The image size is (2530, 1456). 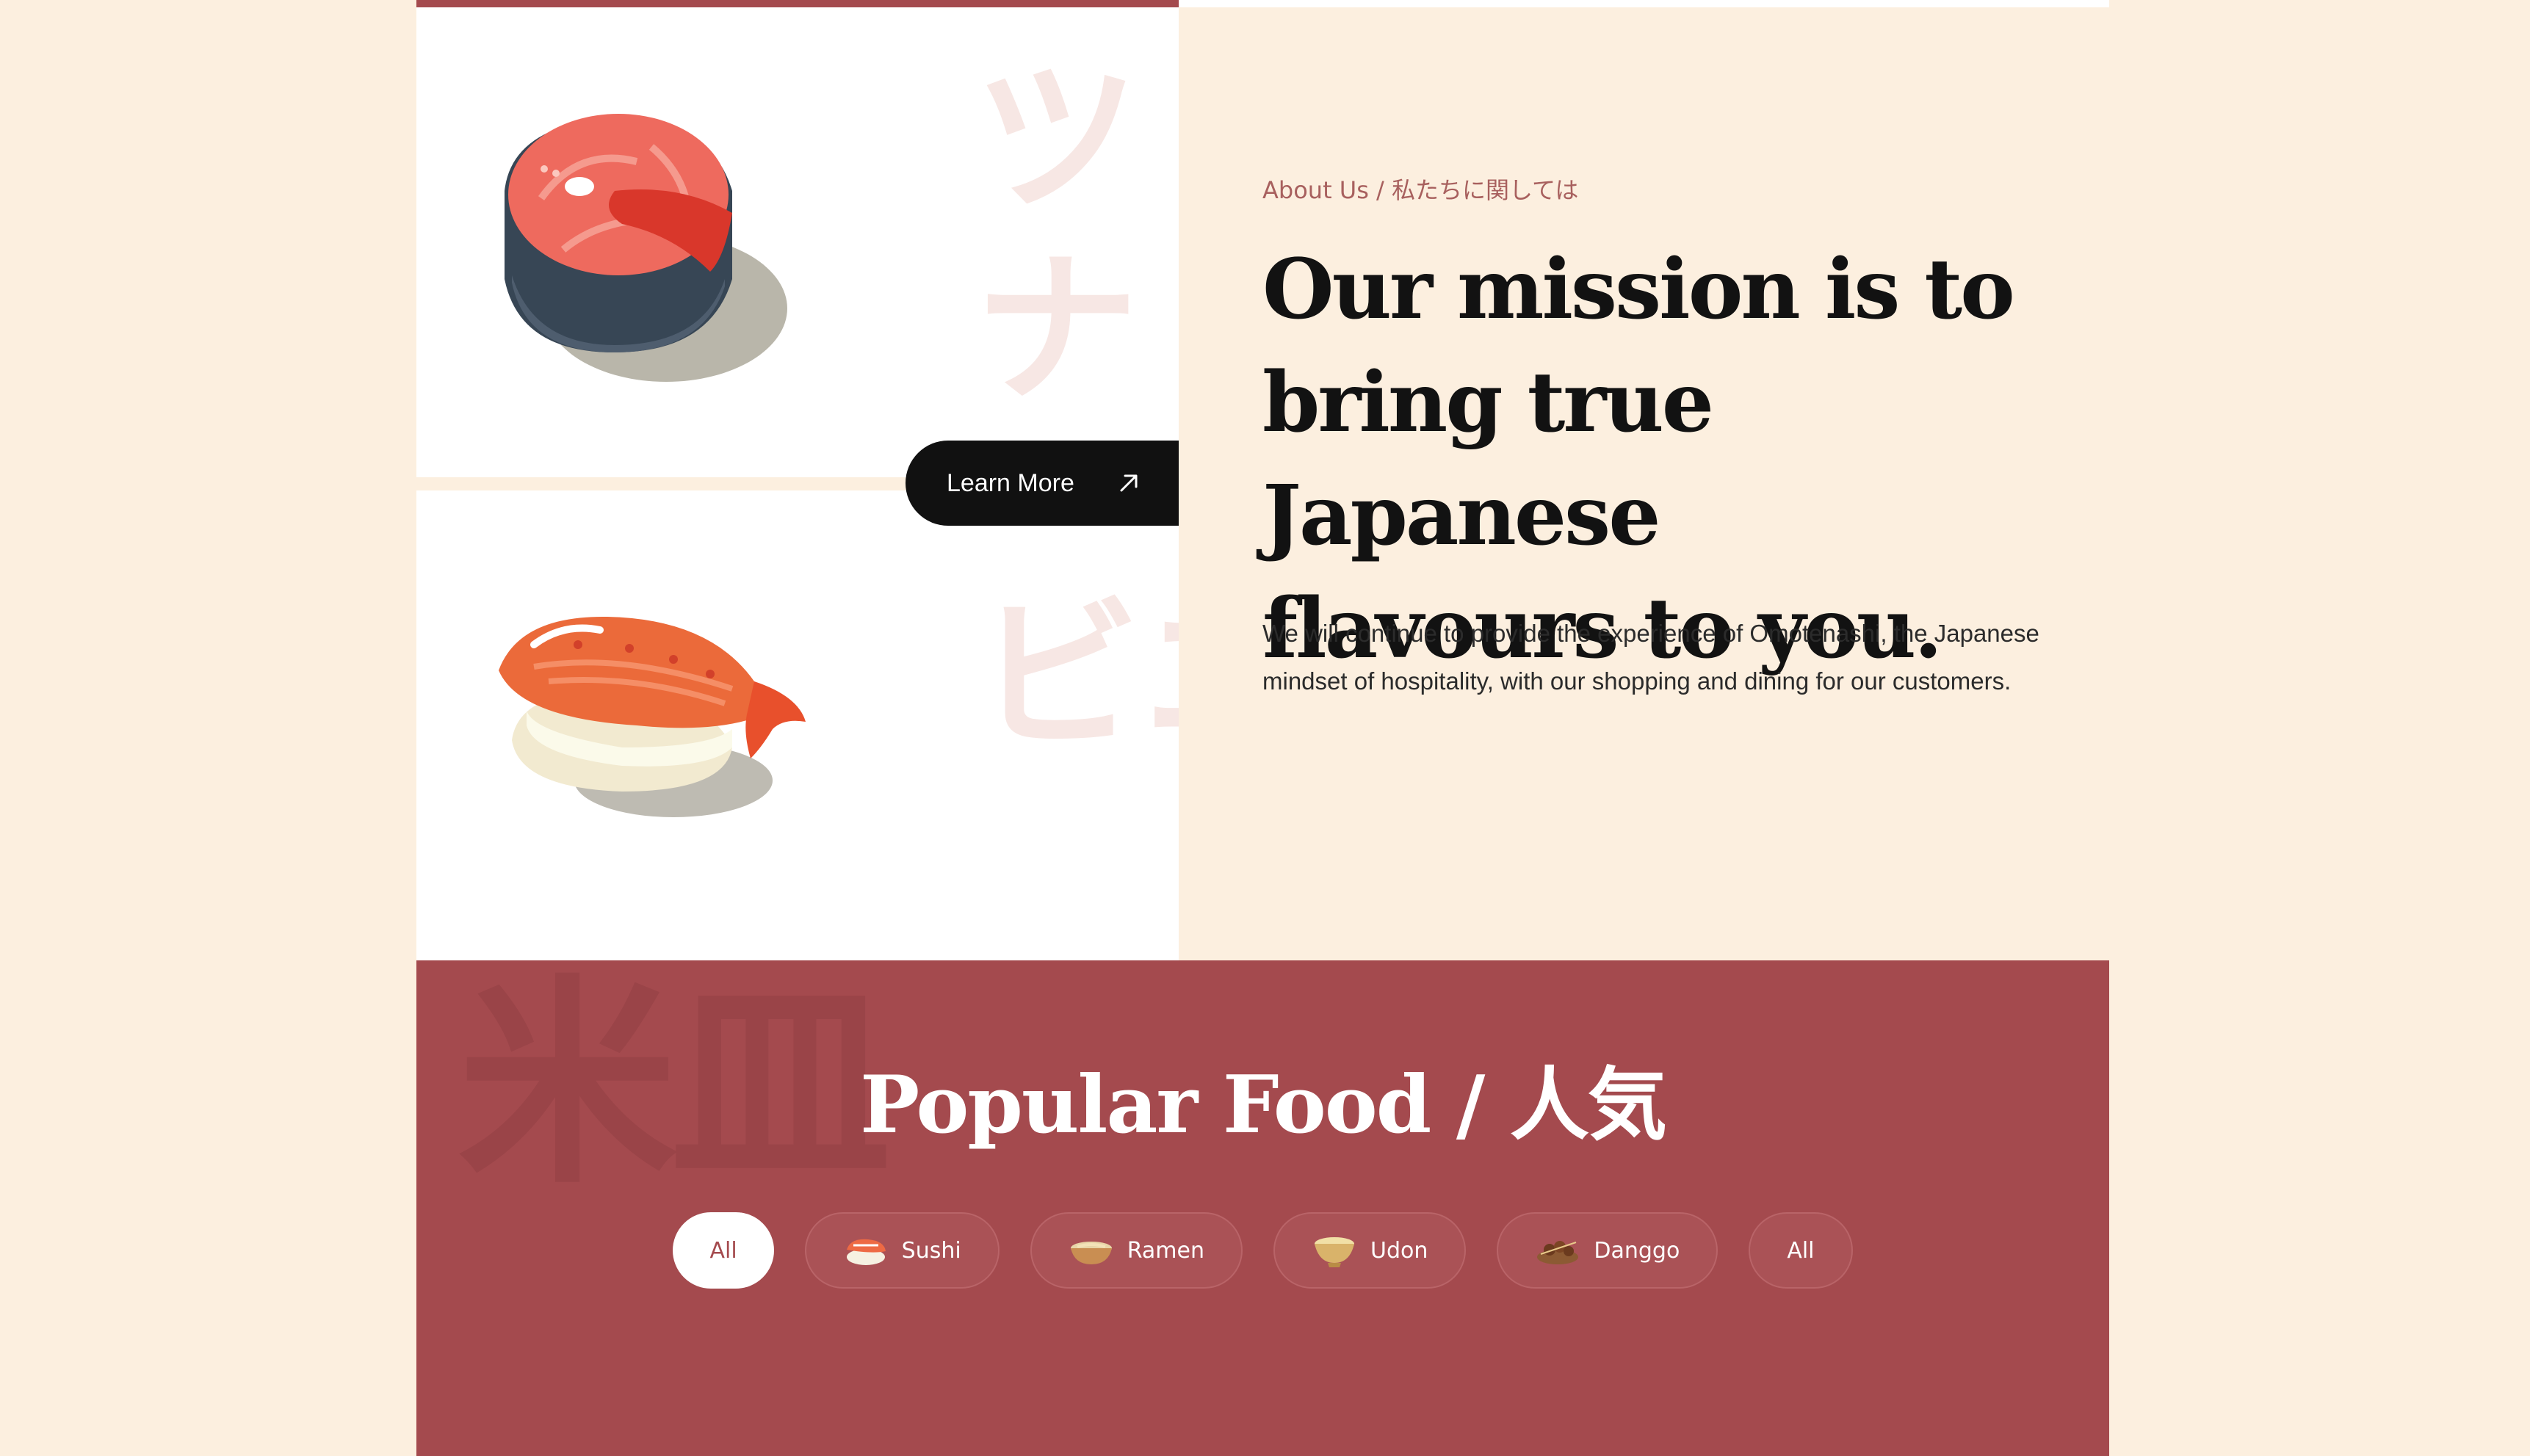 I want to click on top-accent-bar-light, so click(x=1644, y=3).